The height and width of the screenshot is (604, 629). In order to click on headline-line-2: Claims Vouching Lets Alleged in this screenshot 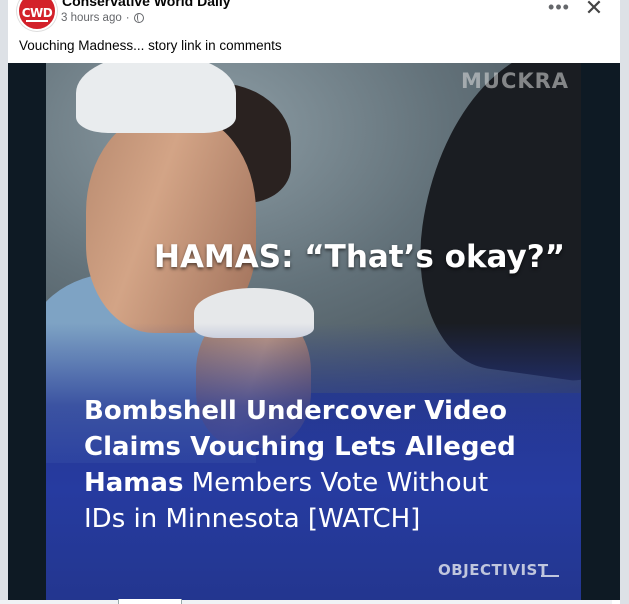, I will do `click(300, 447)`.